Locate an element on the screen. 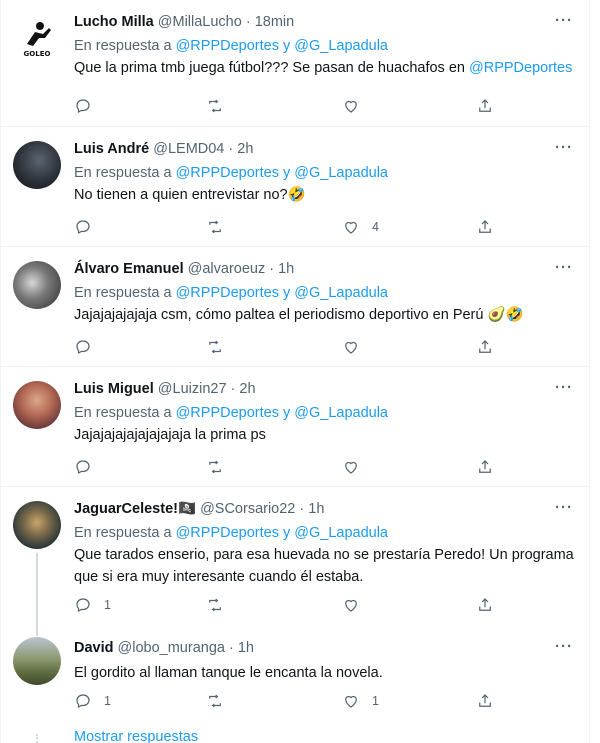  user-handle: @Luizin27 is located at coordinates (192, 389).